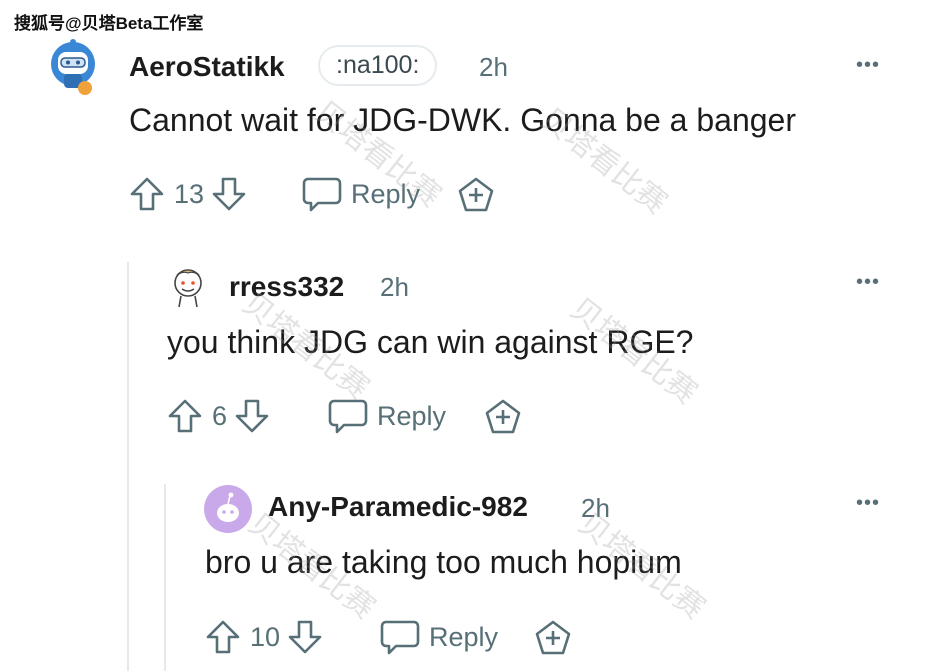  I want to click on vote-count: 10, so click(265, 636).